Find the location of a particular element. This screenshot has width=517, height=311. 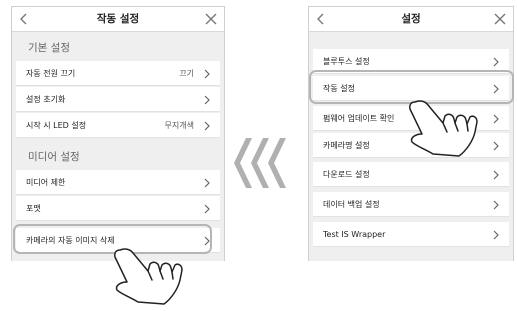

row-test-is-wrapper: Test IS Wrapper is located at coordinates (411, 234).